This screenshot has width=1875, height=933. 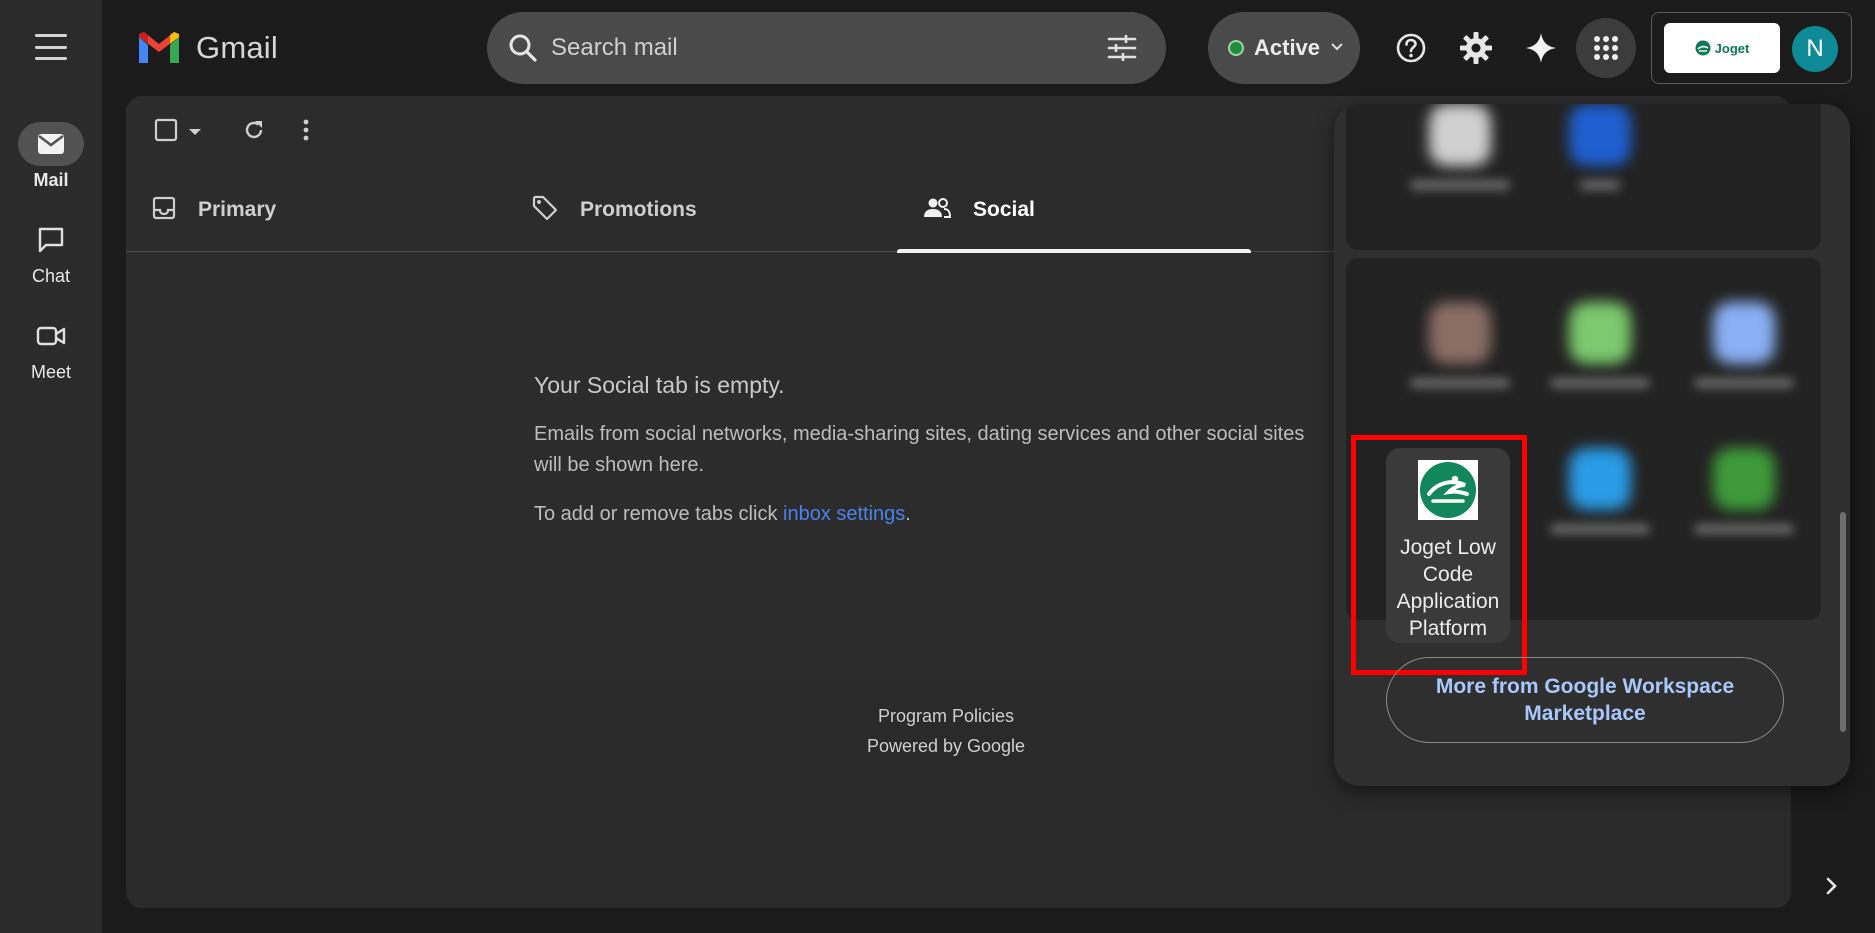 I want to click on app-tile-label: Joget Low Code Application Platform, so click(x=1448, y=588).